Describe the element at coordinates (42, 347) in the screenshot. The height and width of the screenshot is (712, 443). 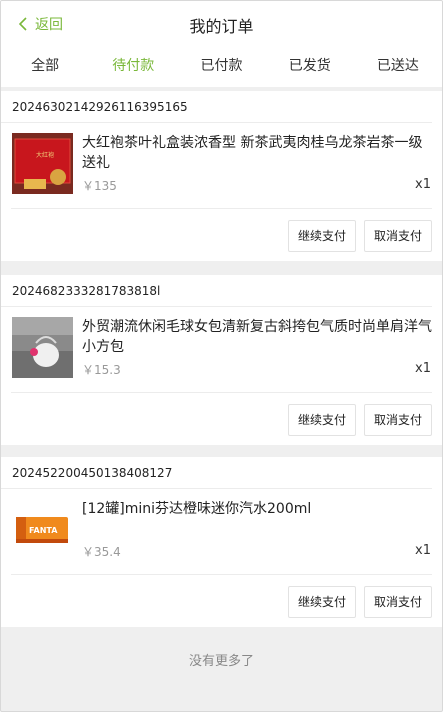
I see `product-image-fluffy-bag` at that location.